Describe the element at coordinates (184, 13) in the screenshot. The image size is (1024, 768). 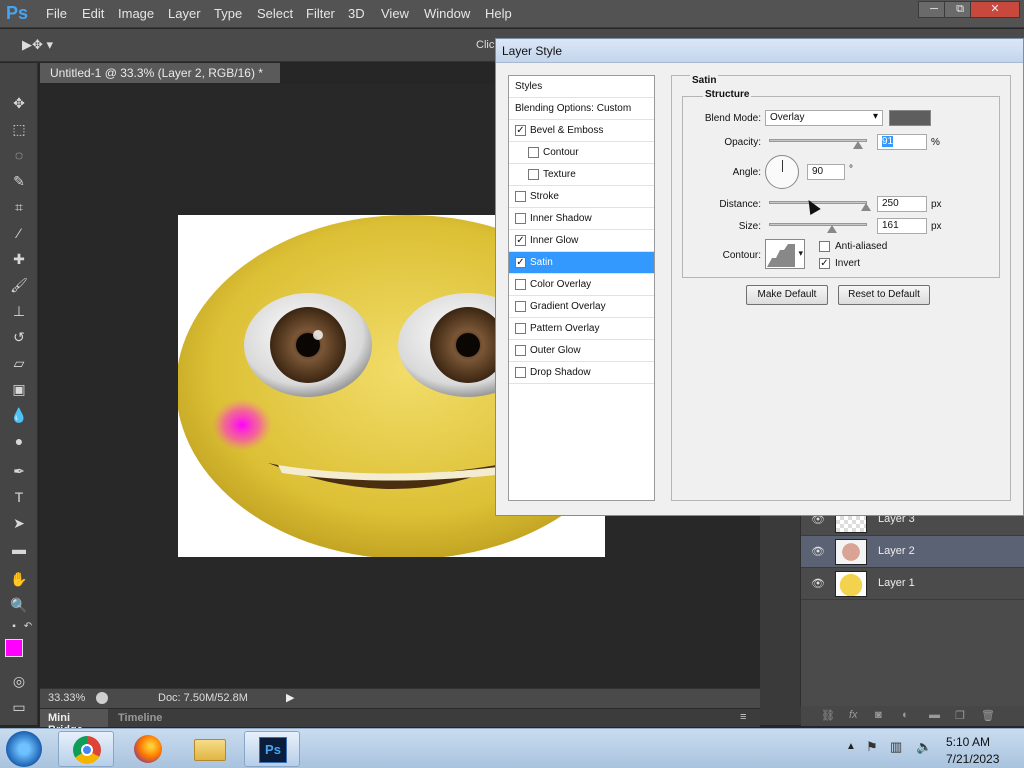
I see `menu-layer: Layer` at that location.